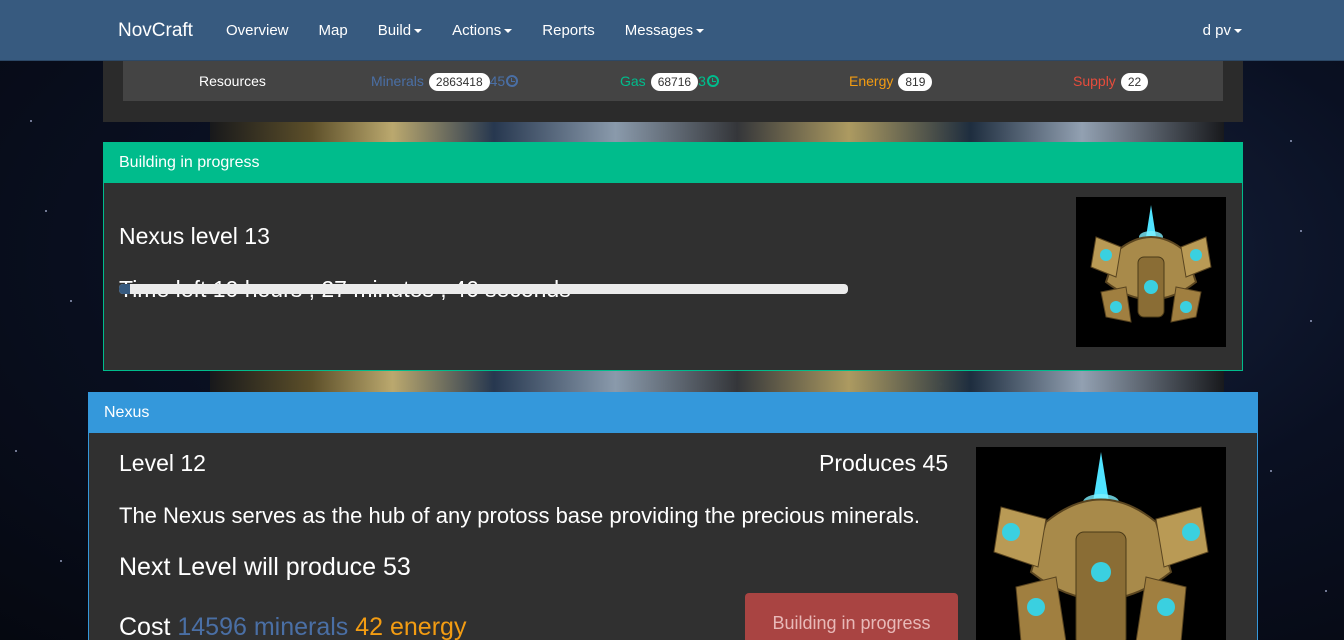 This screenshot has width=1344, height=640. I want to click on gas-resource: Gas 68716 3, so click(669, 82).